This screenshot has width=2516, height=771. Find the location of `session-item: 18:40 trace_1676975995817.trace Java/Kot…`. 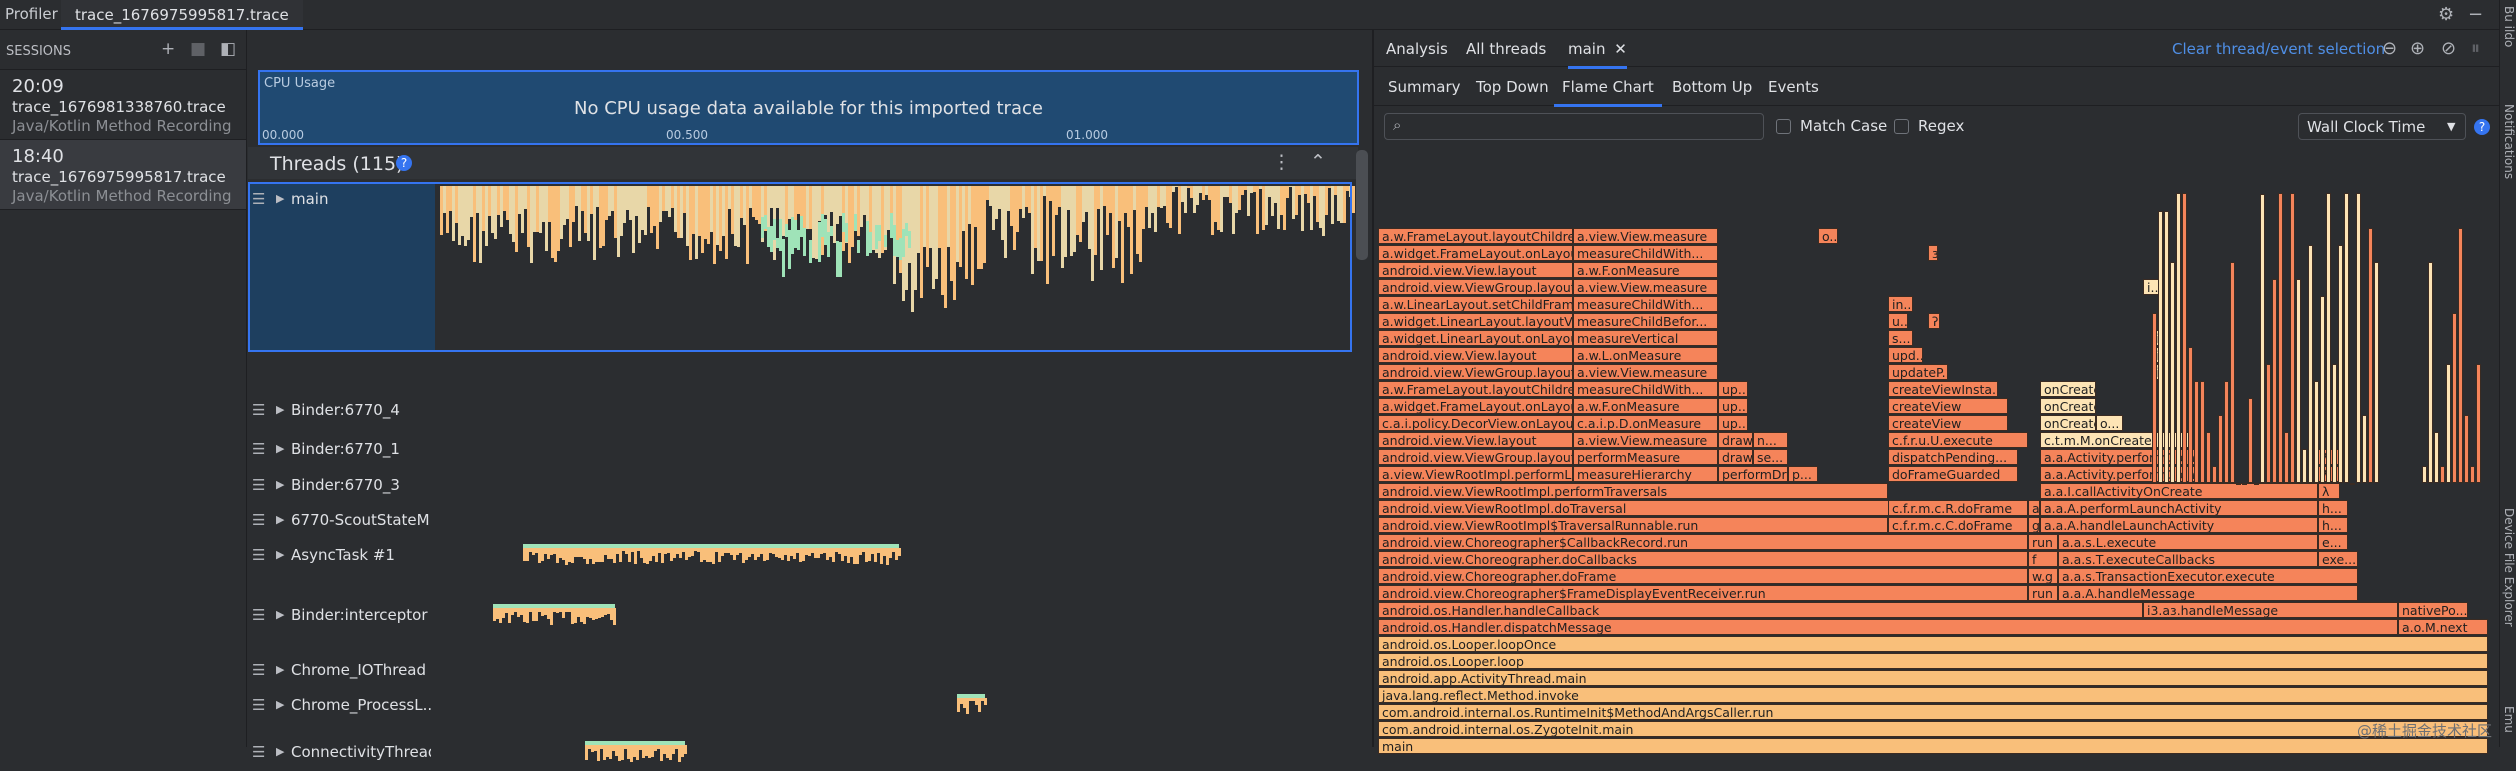

session-item: 18:40 trace_1676975995817.trace Java/Kot… is located at coordinates (123, 175).